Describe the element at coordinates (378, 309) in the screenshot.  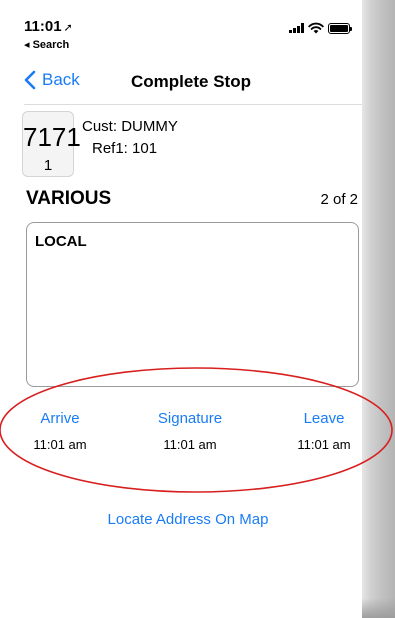
I see `page-shadow` at that location.